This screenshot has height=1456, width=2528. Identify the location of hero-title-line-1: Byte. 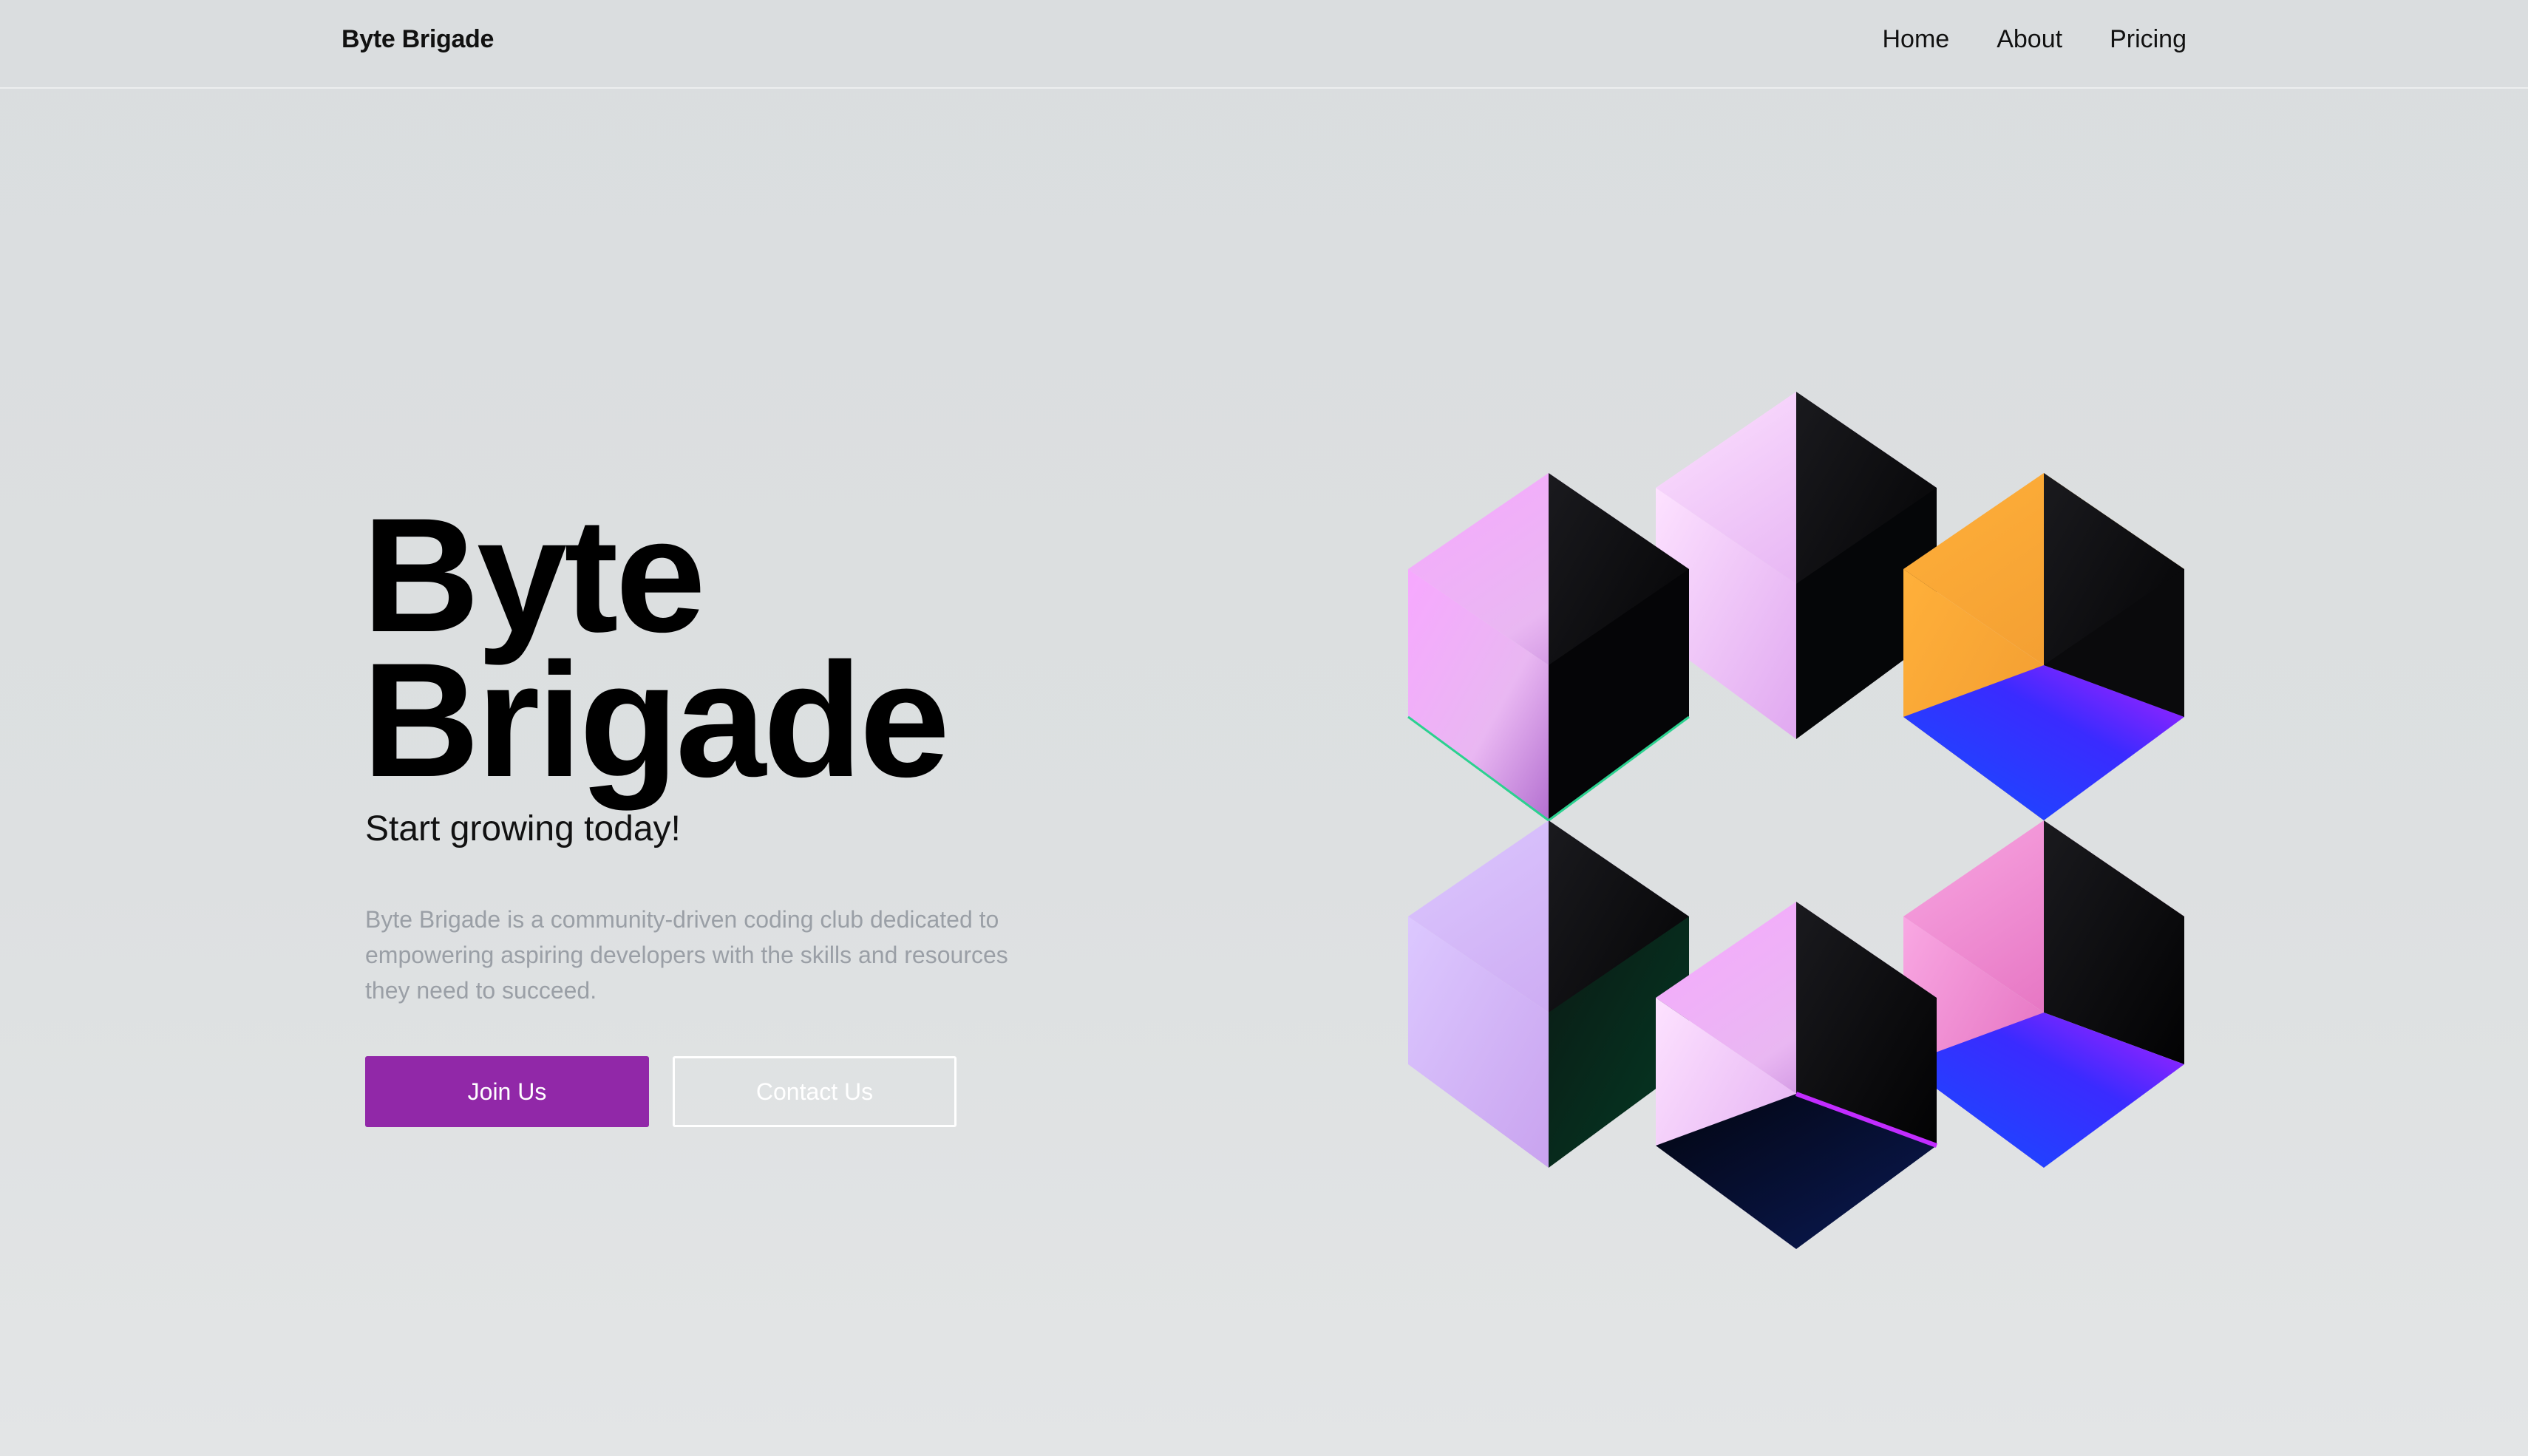
(534, 575).